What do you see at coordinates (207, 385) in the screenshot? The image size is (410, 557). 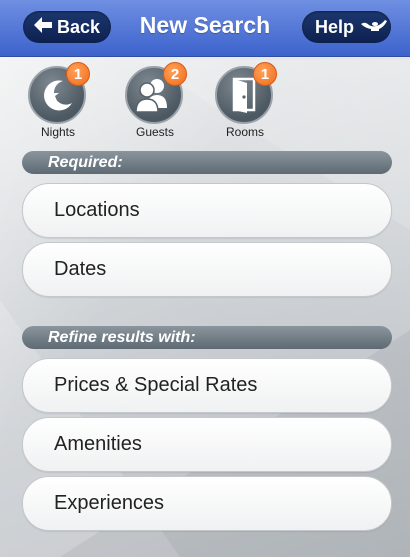 I see `prices-special-rates-row: Prices & Special Rates` at bounding box center [207, 385].